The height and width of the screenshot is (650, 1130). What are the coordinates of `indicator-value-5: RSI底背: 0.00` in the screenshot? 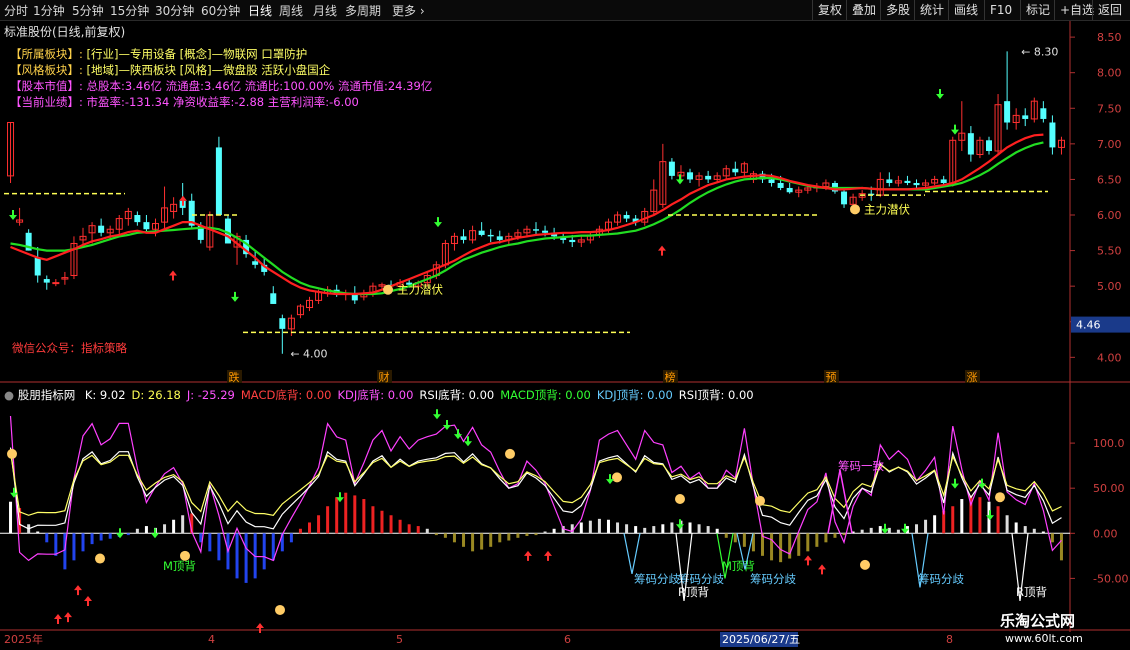 It's located at (457, 395).